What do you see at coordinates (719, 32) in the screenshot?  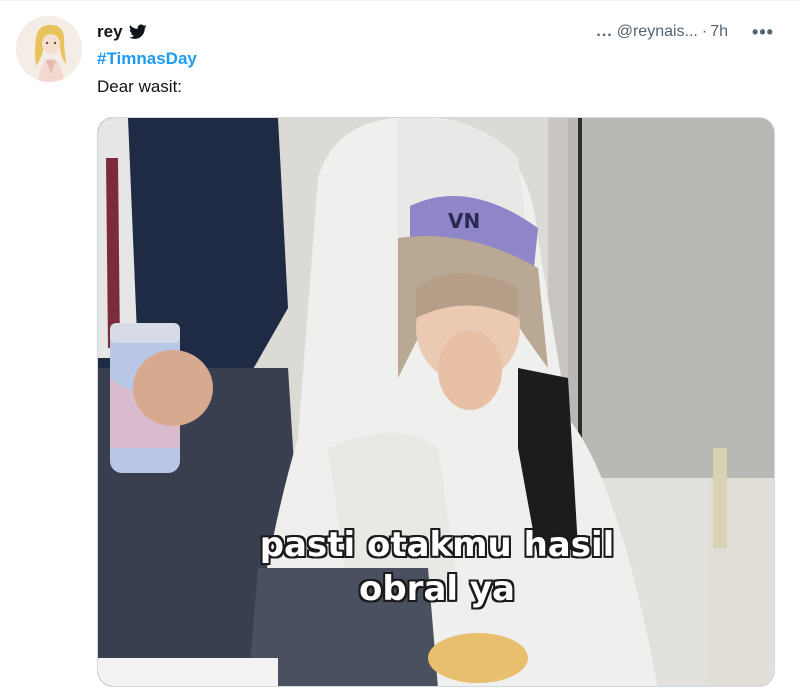 I see `timestamp: 7h` at bounding box center [719, 32].